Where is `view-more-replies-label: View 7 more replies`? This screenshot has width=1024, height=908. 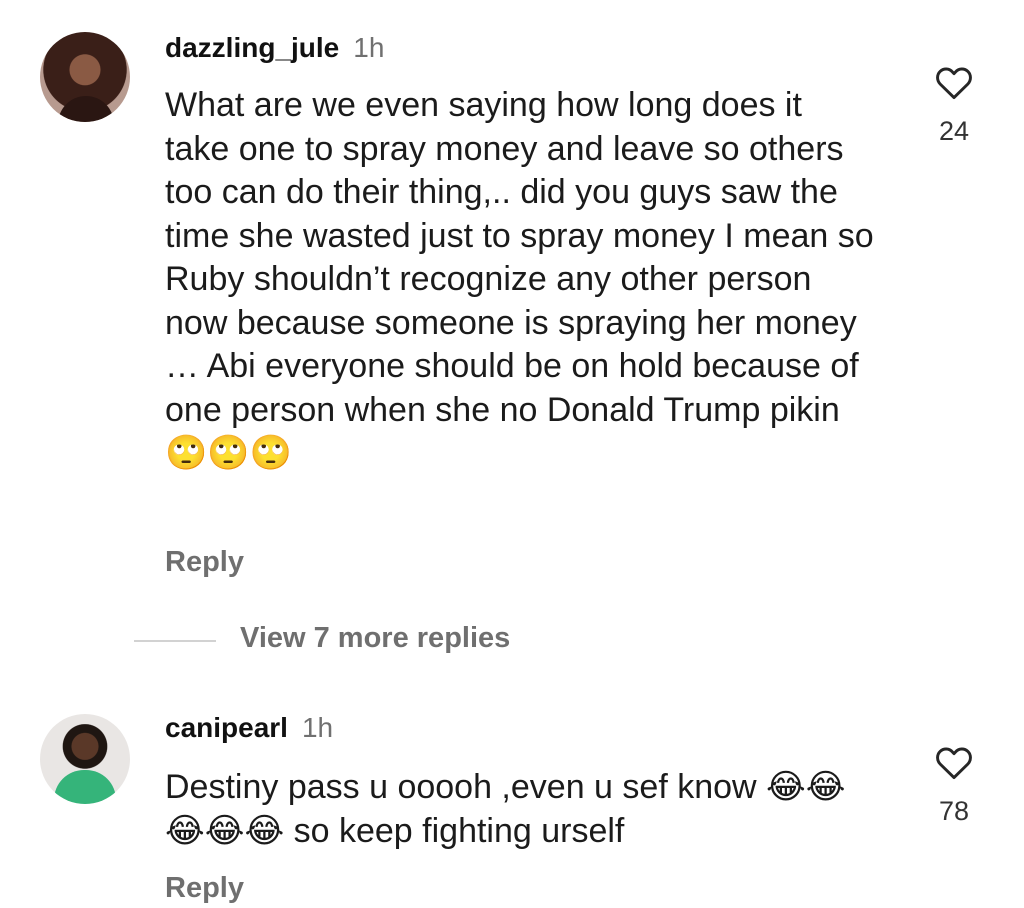
view-more-replies-label: View 7 more replies is located at coordinates (375, 638).